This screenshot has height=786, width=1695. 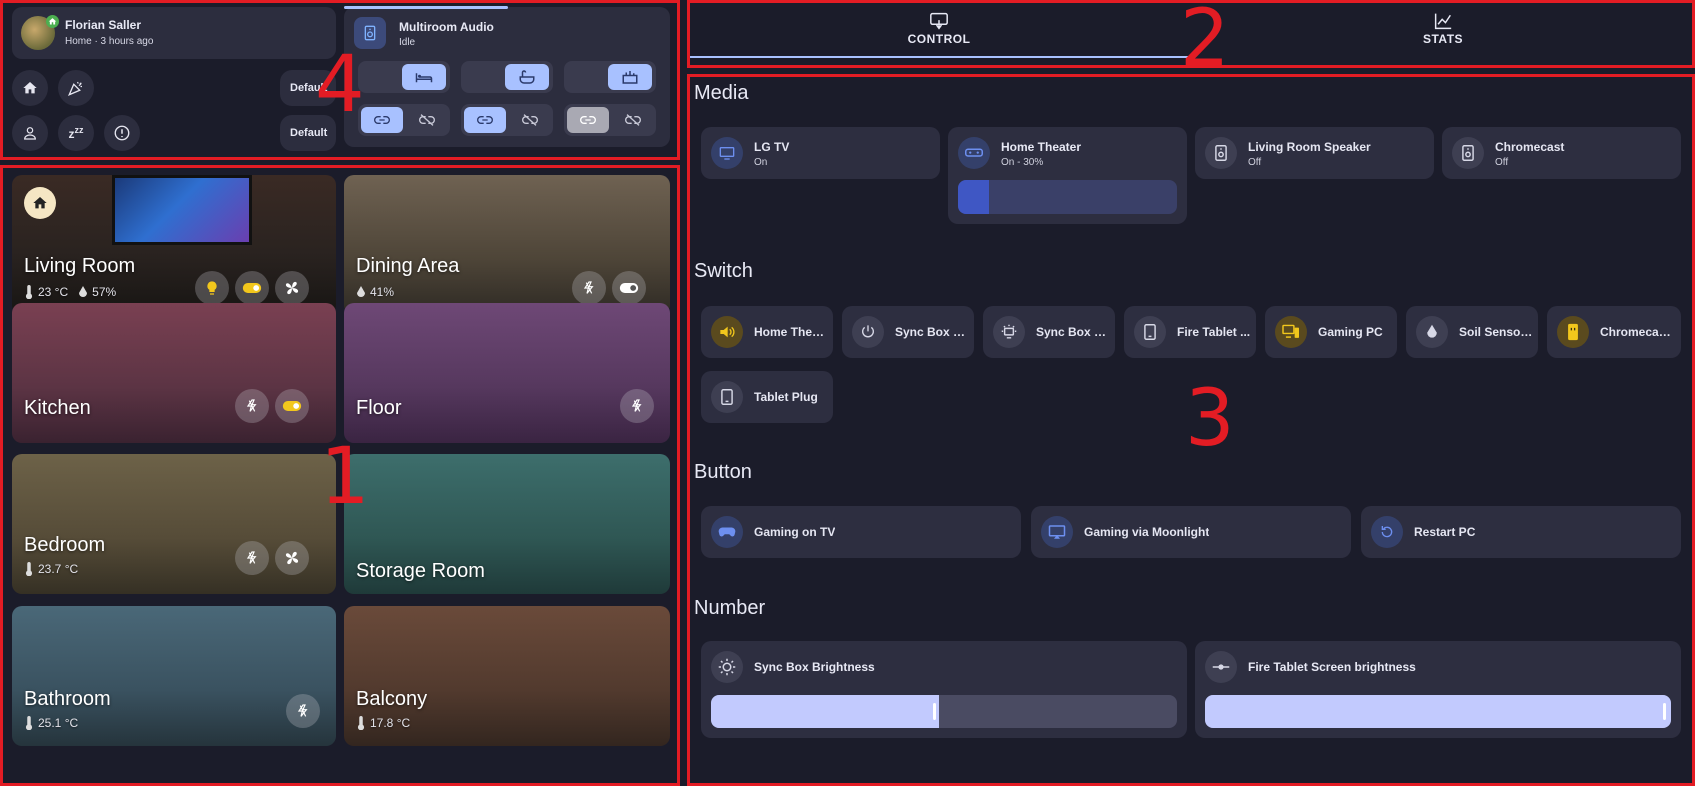 I want to click on switch-tablet-plug: Tablet Plug, so click(x=767, y=397).